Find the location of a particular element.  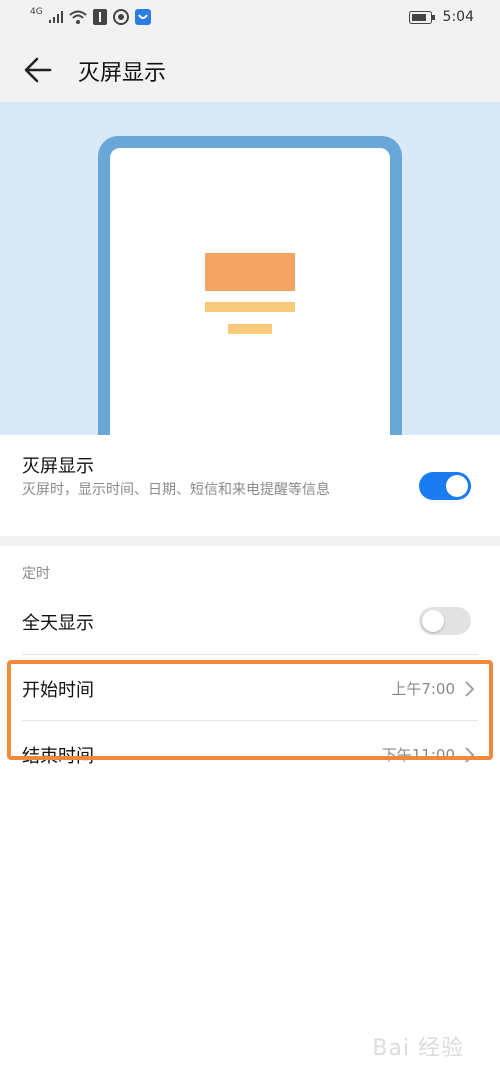

phone-screen is located at coordinates (250, 291).